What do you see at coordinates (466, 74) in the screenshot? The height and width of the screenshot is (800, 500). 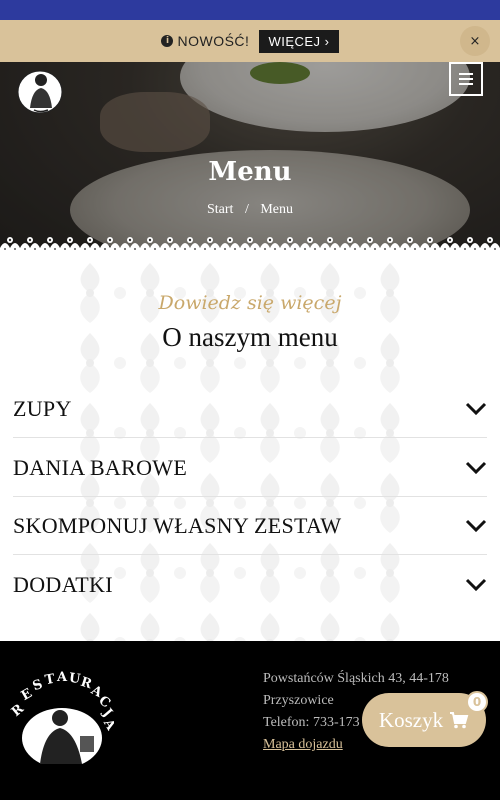 I see `hamburger-icon` at bounding box center [466, 74].